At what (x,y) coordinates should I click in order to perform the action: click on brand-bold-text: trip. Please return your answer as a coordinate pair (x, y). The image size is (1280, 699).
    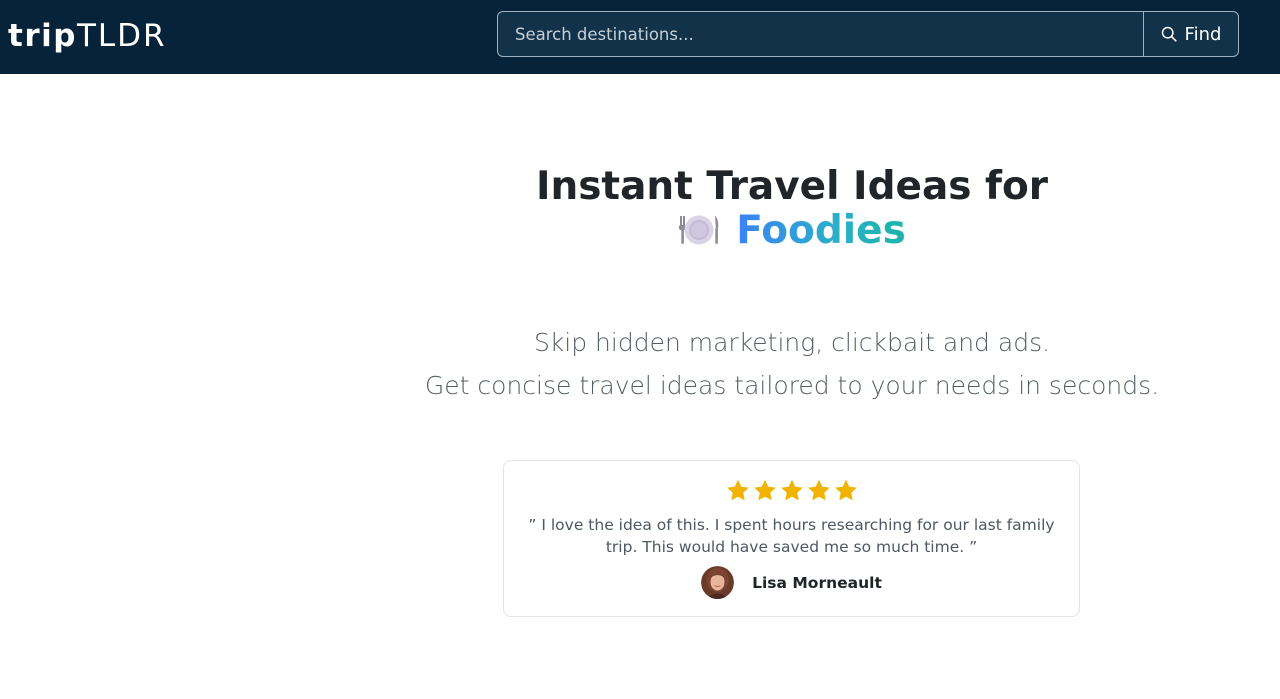
    Looking at the image, I should click on (42, 36).